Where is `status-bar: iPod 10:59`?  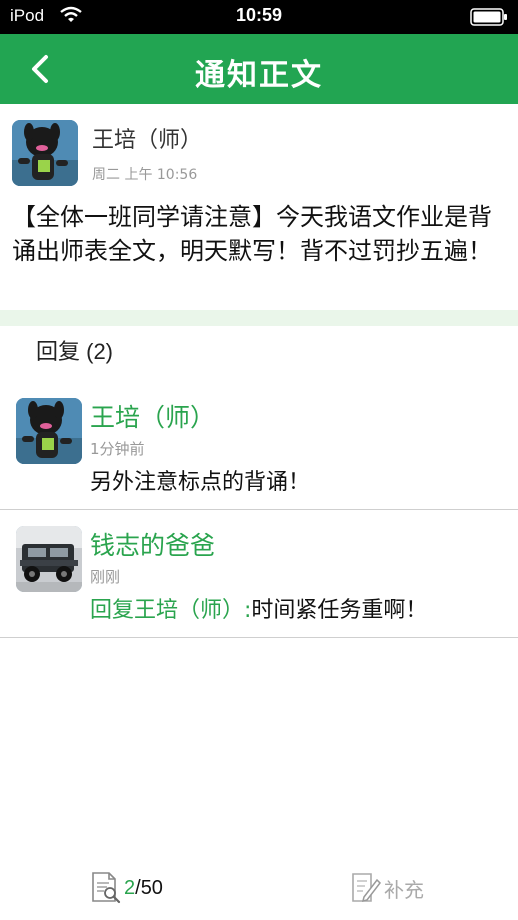
status-bar: iPod 10:59 is located at coordinates (259, 17).